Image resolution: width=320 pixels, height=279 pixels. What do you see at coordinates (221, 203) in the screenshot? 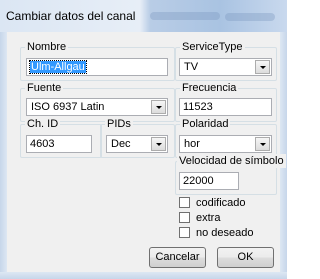
I see `codificado-label: codificado` at bounding box center [221, 203].